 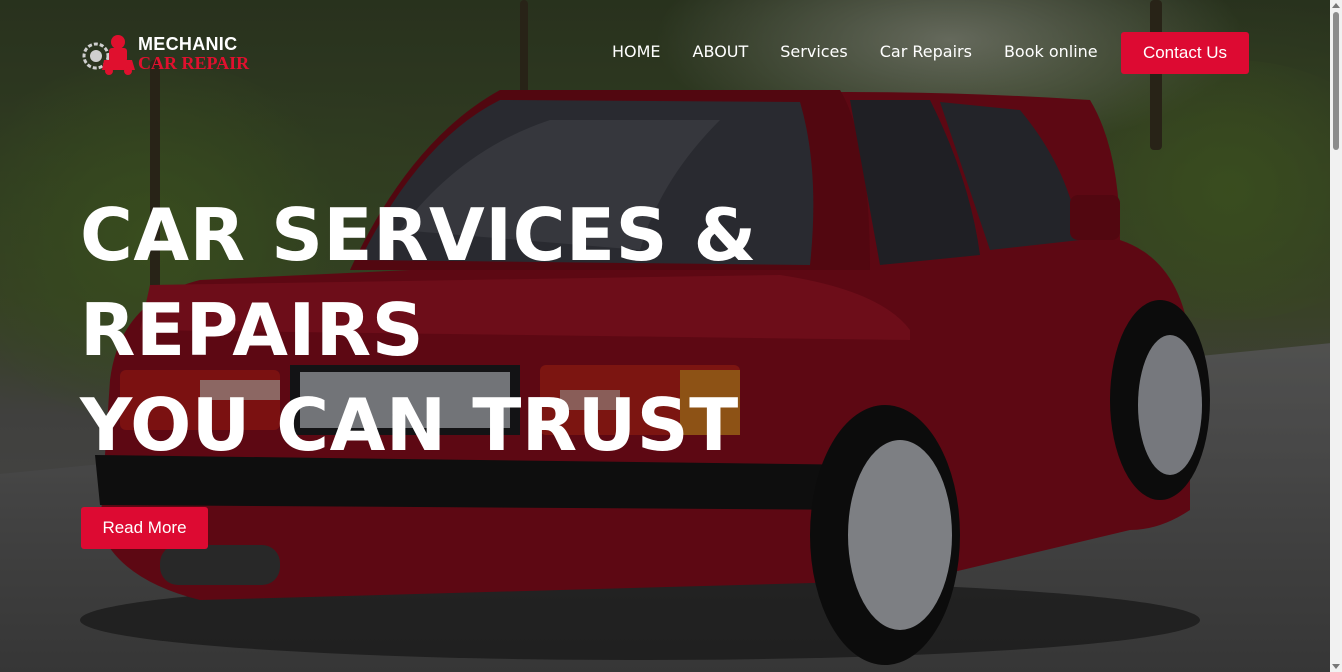 I want to click on site-logo: MECHANIC CAR REPAIR, so click(x=170, y=53).